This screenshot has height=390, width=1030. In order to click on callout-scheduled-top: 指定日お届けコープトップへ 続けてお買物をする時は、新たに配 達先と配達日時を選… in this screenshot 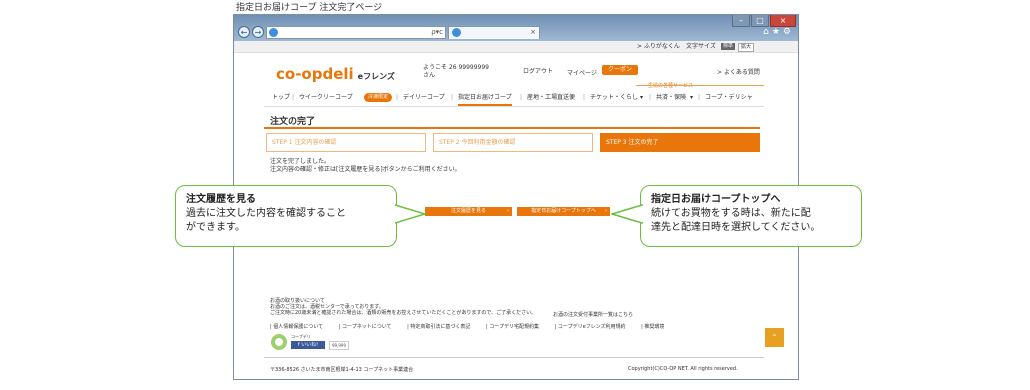, I will do `click(751, 216)`.